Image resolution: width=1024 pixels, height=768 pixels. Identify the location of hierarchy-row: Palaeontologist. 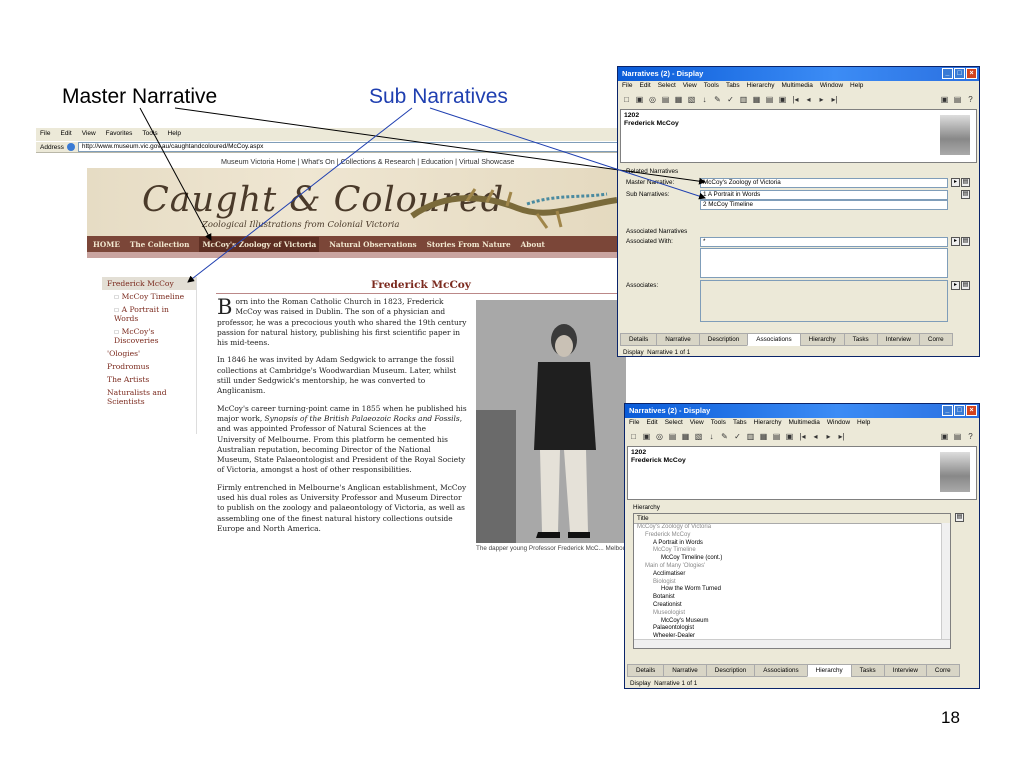
(793, 629).